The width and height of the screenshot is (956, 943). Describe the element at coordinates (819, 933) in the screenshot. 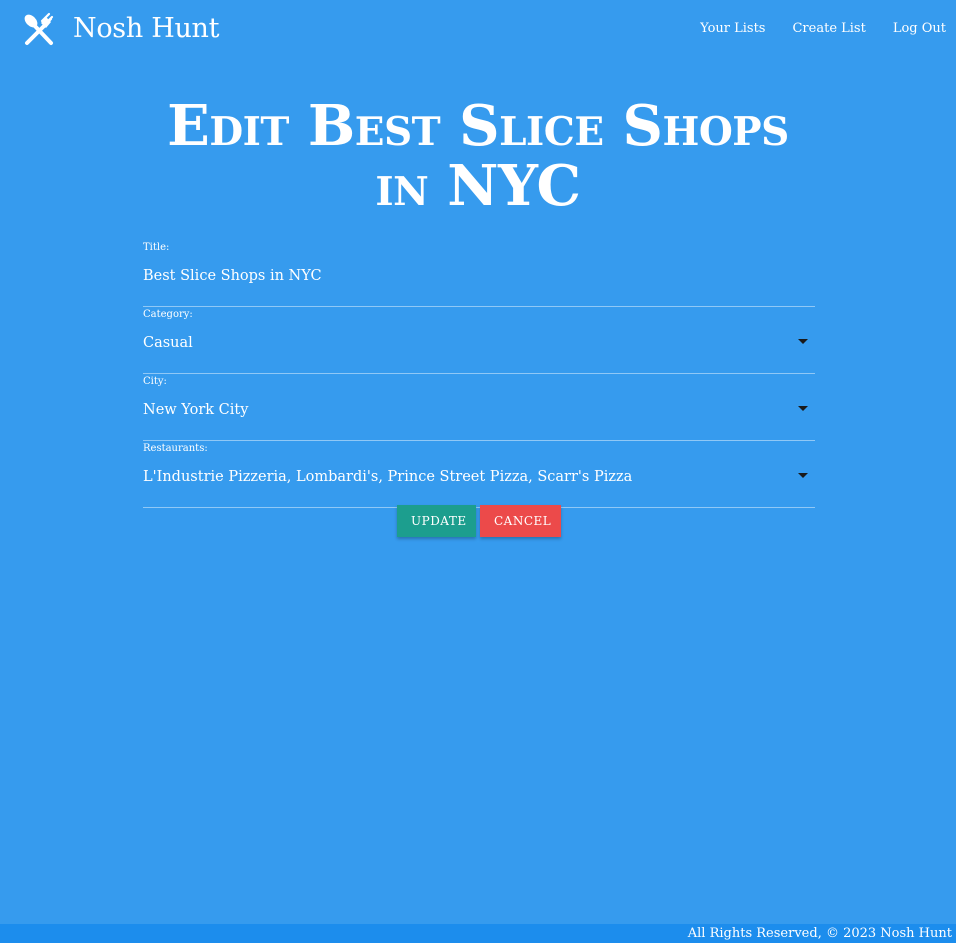

I see `footer-copyright: All Rights Reserved, © 2023 Nosh Hunt` at that location.